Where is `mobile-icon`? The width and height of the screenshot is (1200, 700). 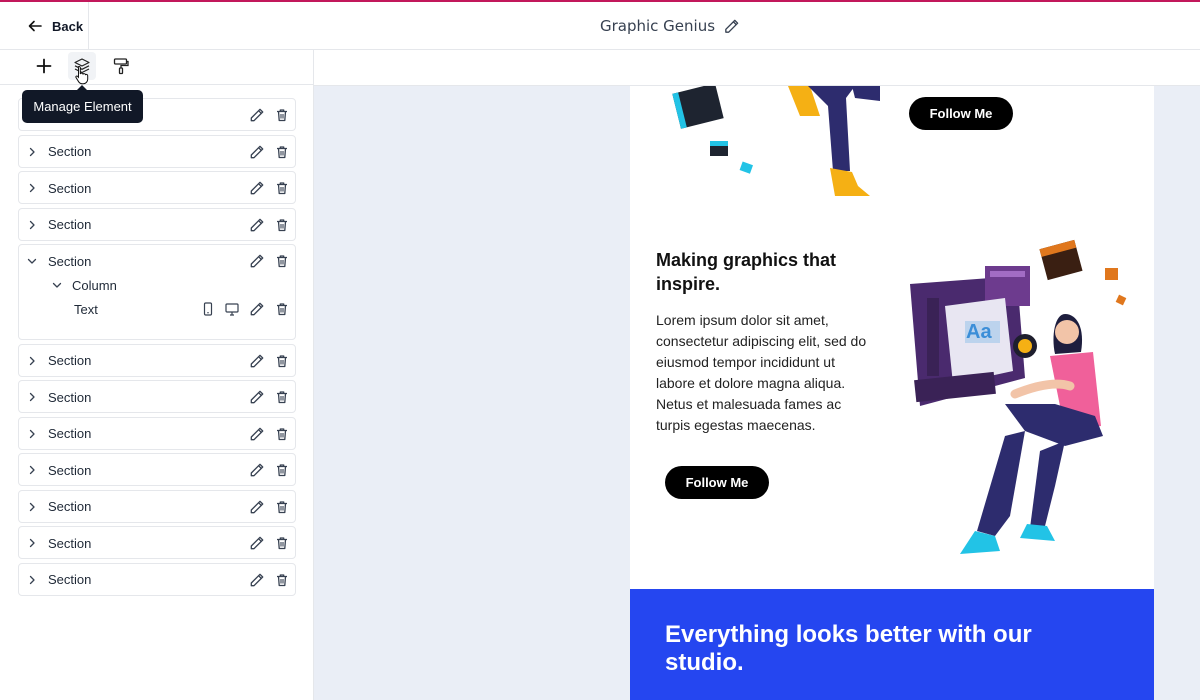 mobile-icon is located at coordinates (208, 309).